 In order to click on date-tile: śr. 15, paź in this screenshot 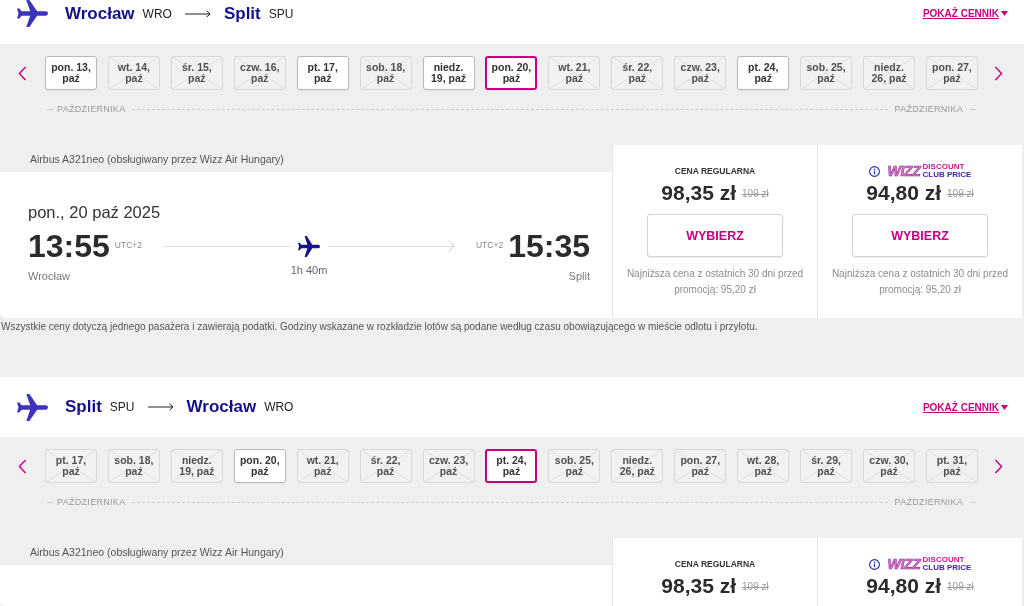, I will do `click(196, 73)`.